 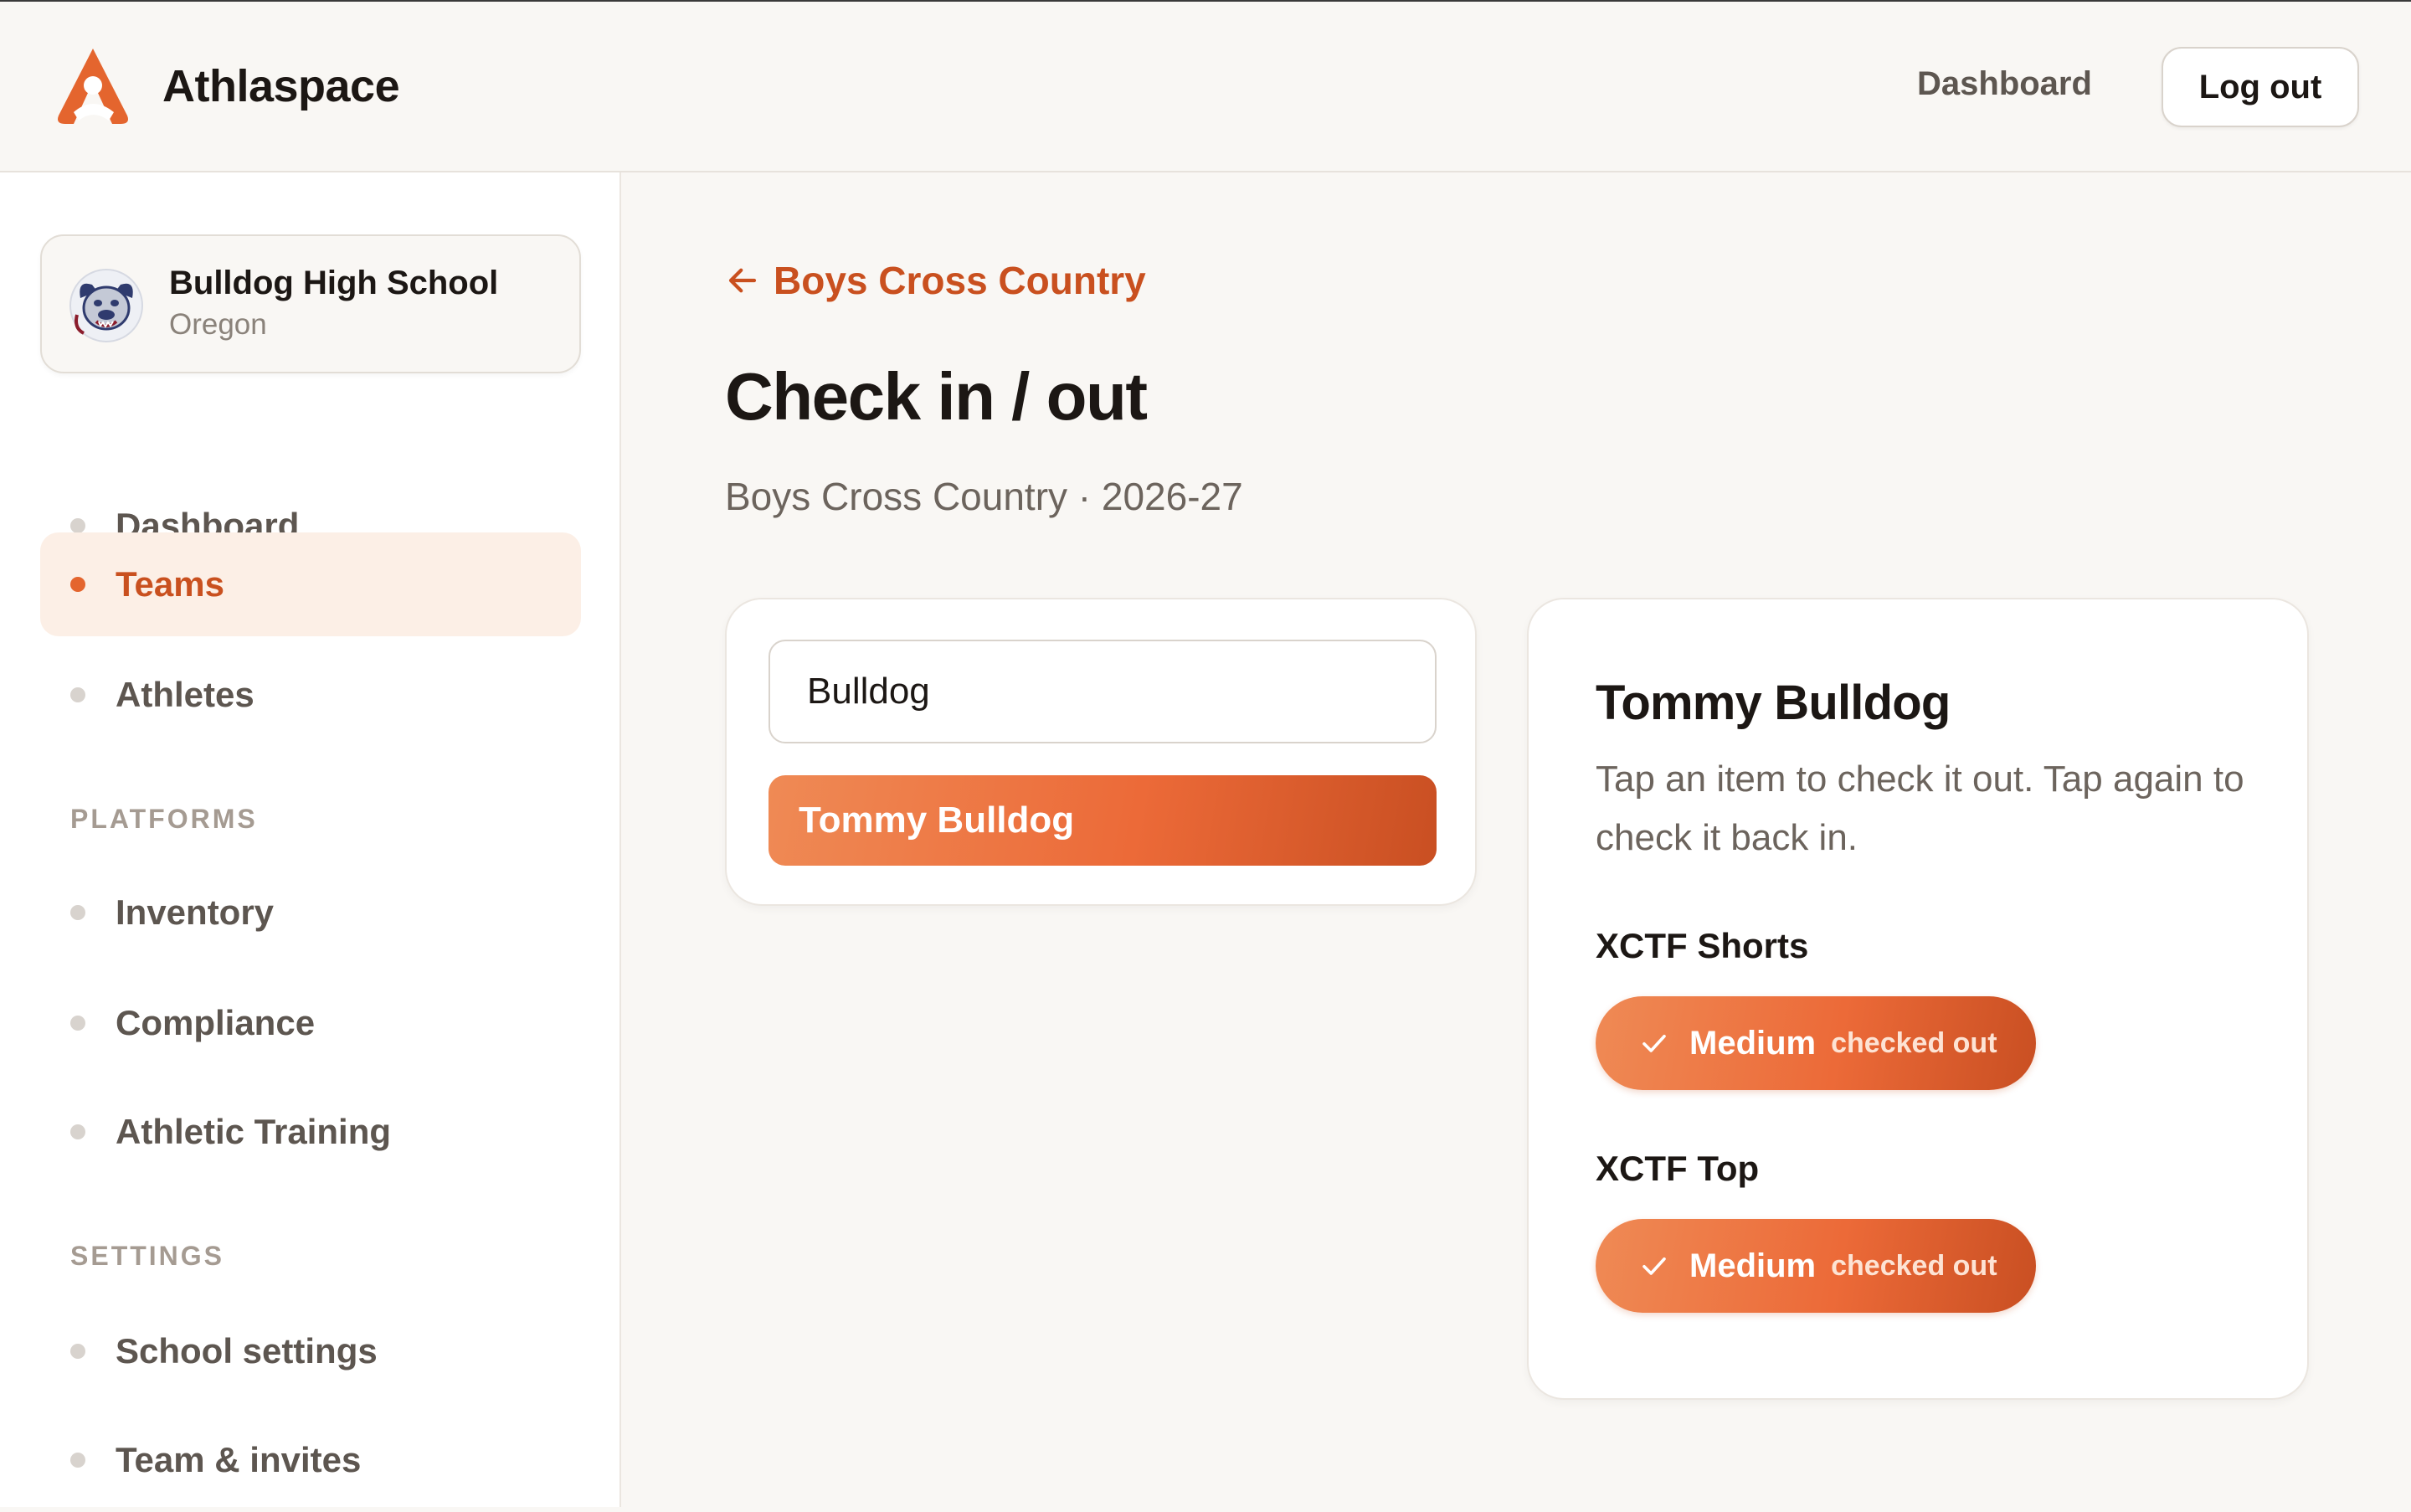 What do you see at coordinates (1702, 945) in the screenshot?
I see `item-title: XCTF Shorts` at bounding box center [1702, 945].